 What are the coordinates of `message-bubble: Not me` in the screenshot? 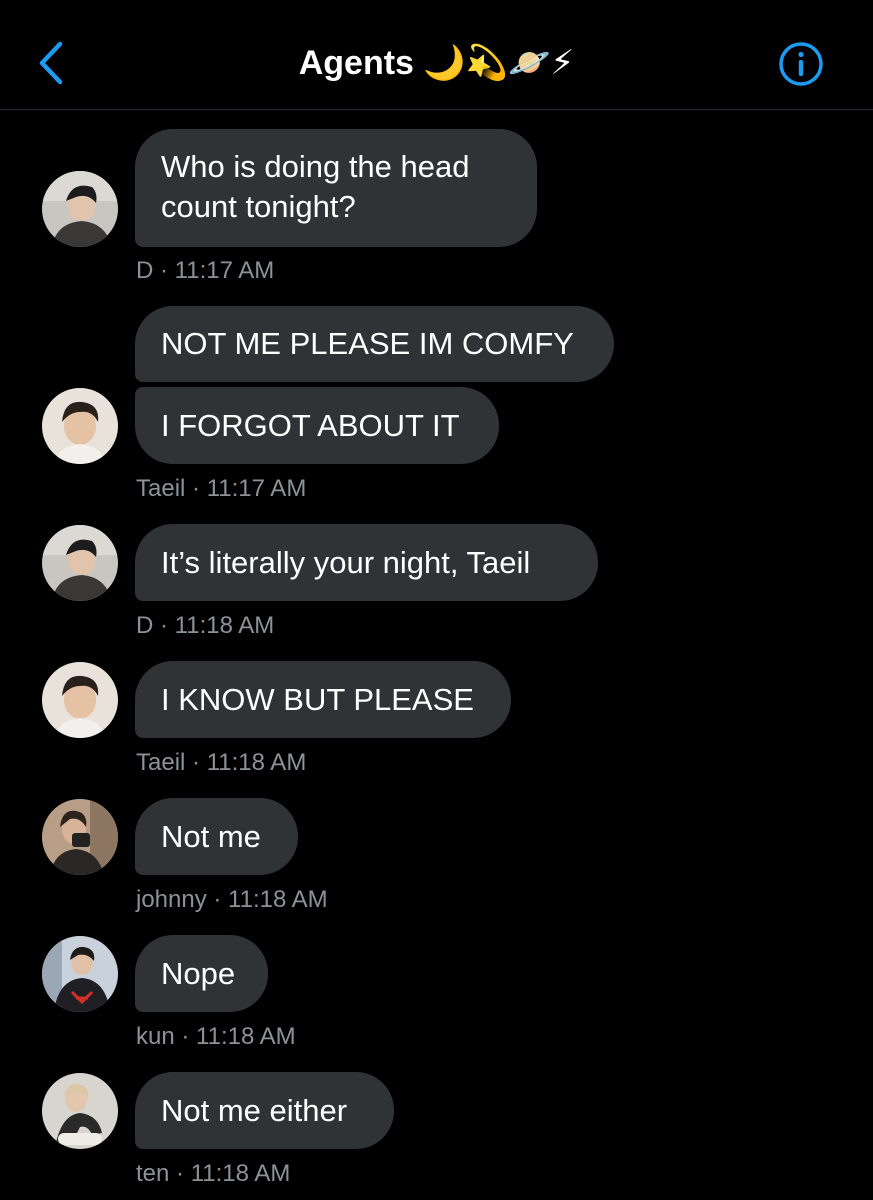 It's located at (216, 836).